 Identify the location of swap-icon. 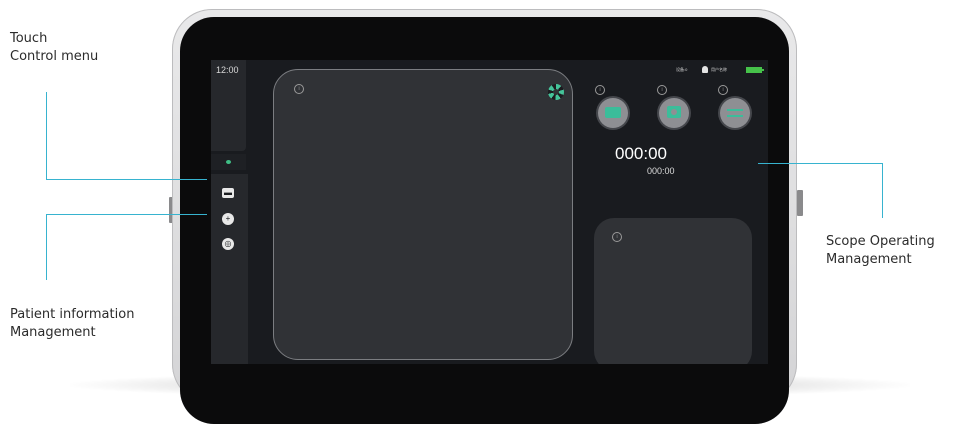
(735, 112).